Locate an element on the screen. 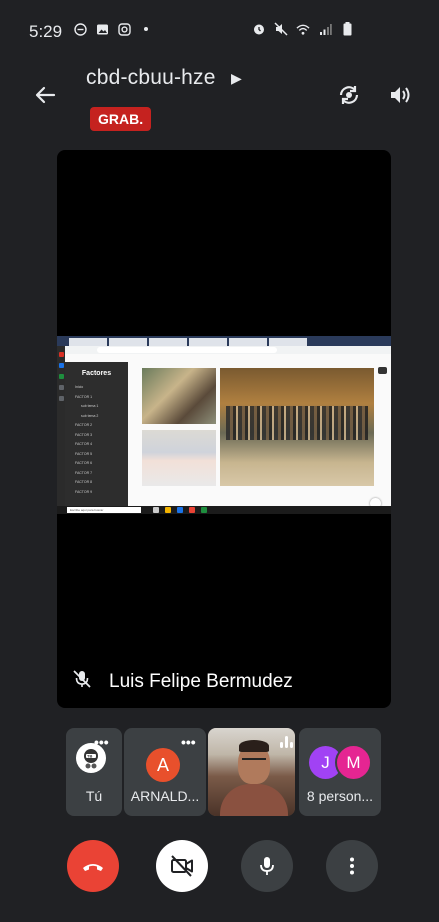 This screenshot has width=439, height=922. browser-tab-strip is located at coordinates (224, 341).